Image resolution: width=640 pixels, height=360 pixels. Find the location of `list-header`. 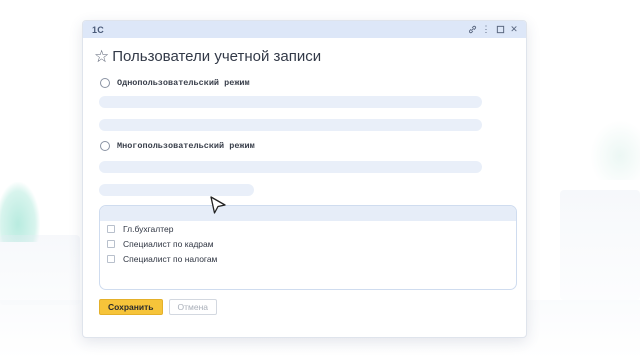

list-header is located at coordinates (308, 213).